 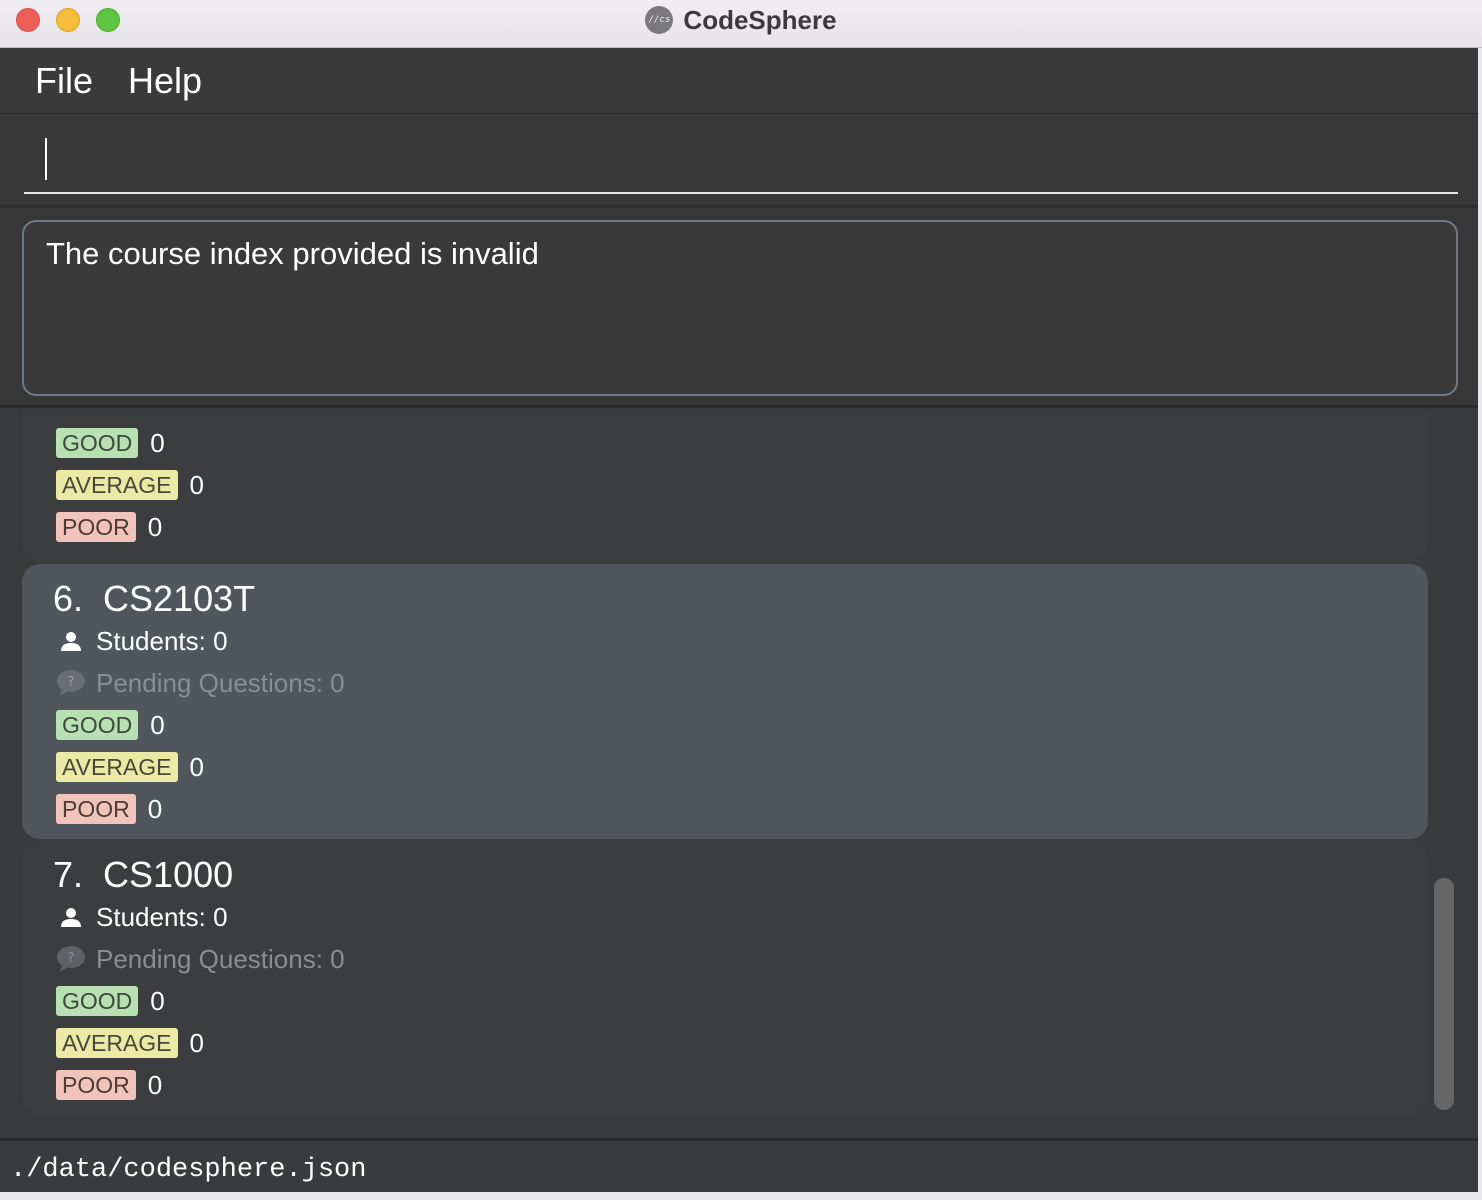 What do you see at coordinates (760, 19) in the screenshot?
I see `window-title: CodeSphere` at bounding box center [760, 19].